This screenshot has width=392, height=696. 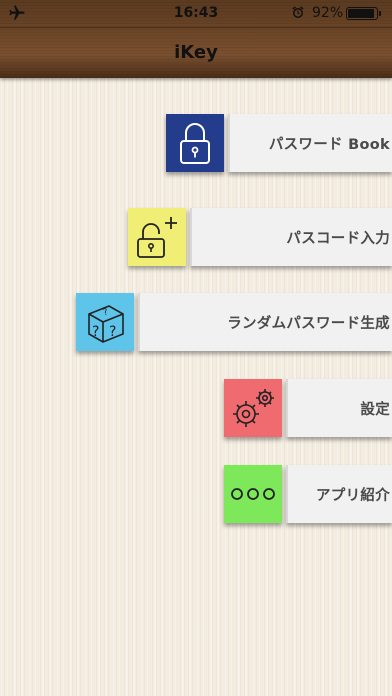 What do you see at coordinates (196, 27) in the screenshot?
I see `nav-divider` at bounding box center [196, 27].